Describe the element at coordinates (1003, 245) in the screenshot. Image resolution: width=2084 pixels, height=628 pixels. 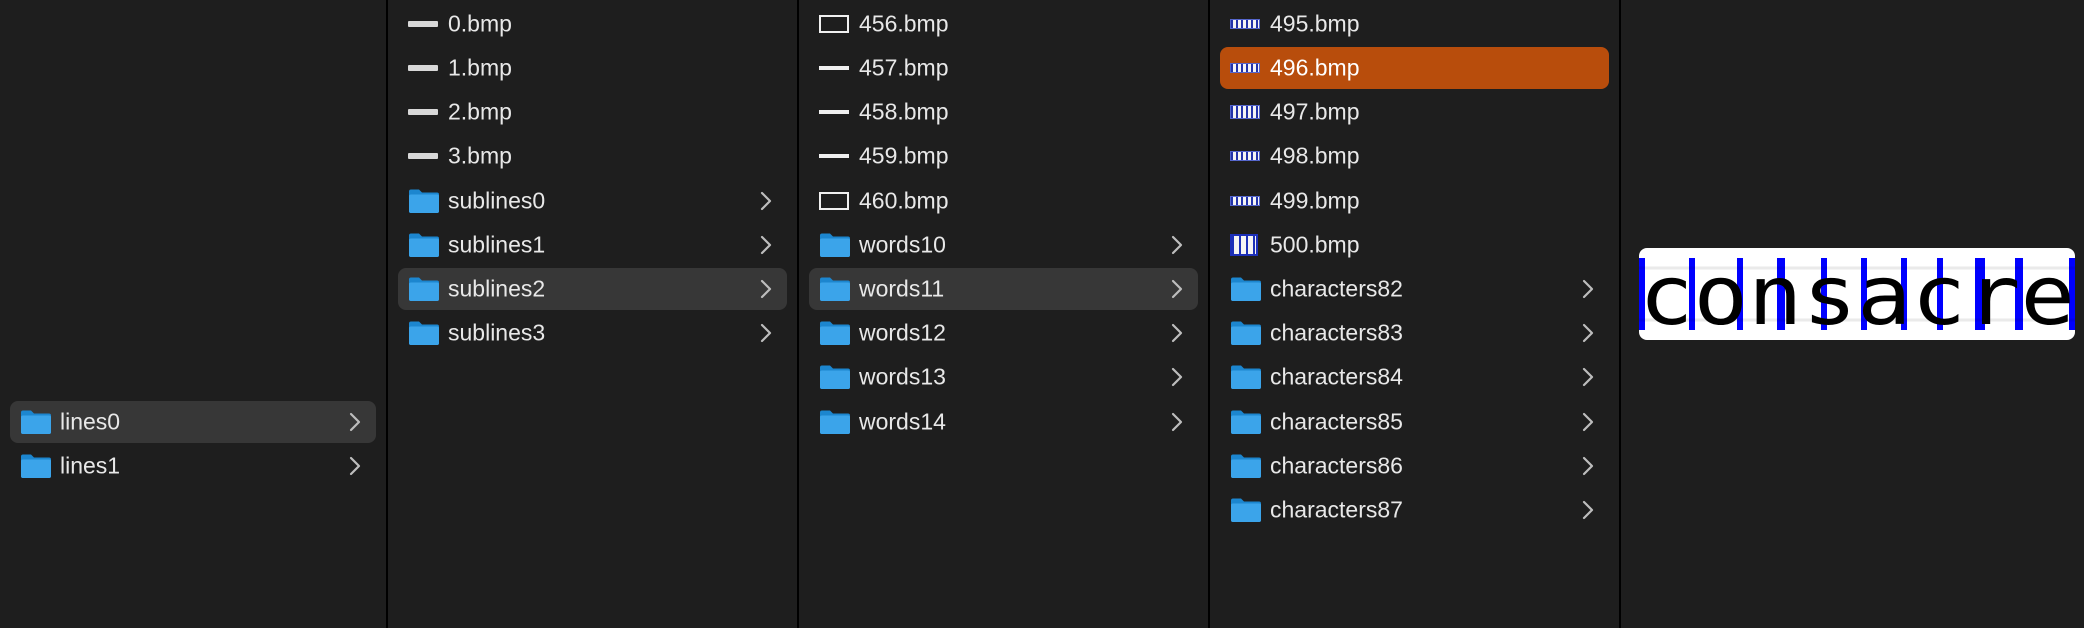
I see `folder-row-words10: words10` at that location.